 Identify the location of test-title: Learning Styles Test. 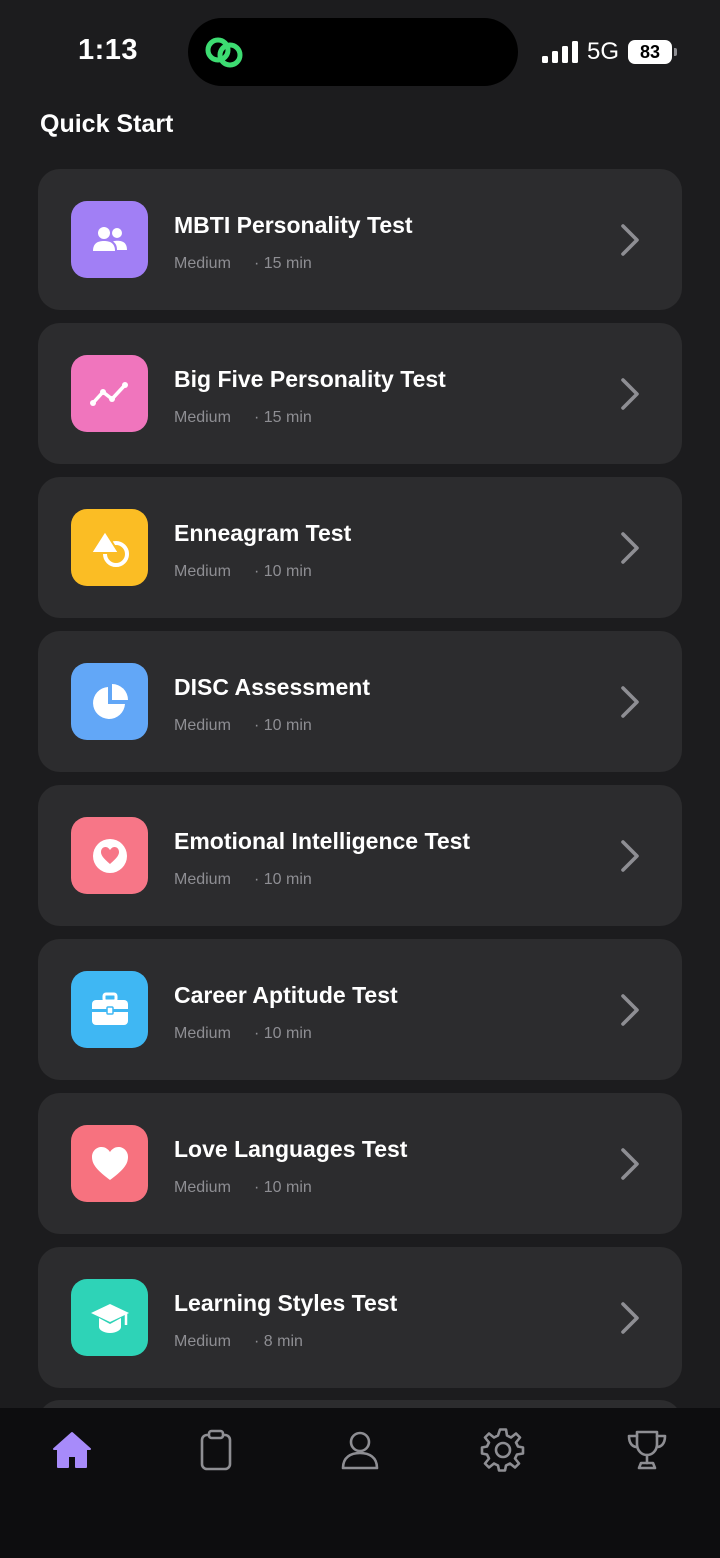
(286, 1303).